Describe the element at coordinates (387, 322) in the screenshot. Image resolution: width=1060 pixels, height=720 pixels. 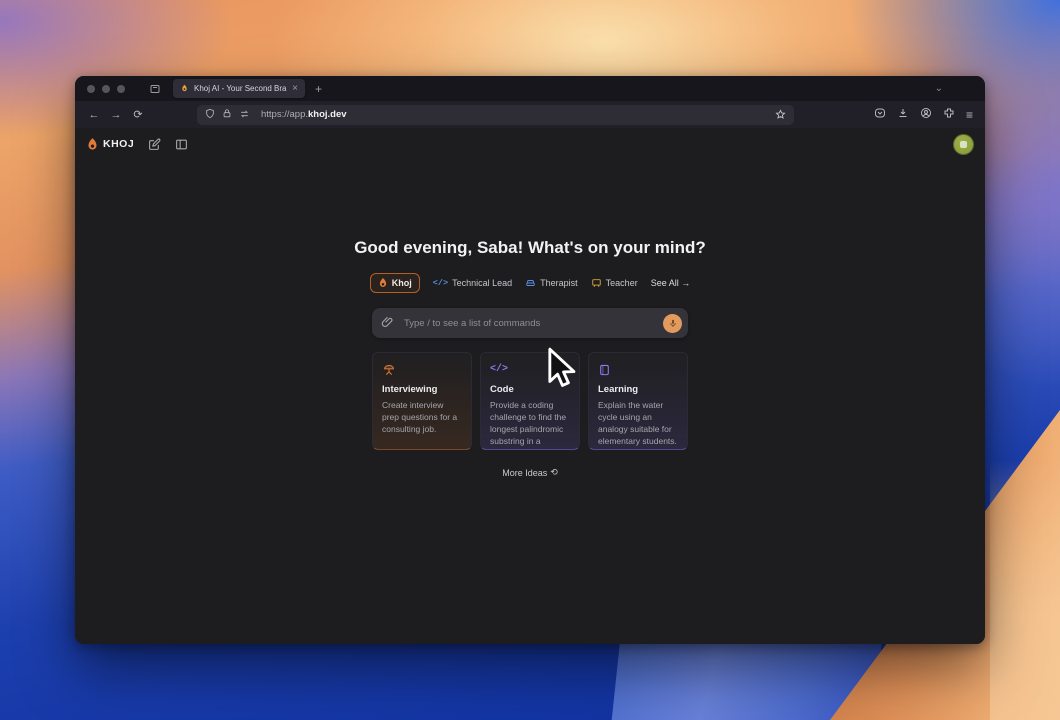
I see `attach-paperclip-icon` at that location.